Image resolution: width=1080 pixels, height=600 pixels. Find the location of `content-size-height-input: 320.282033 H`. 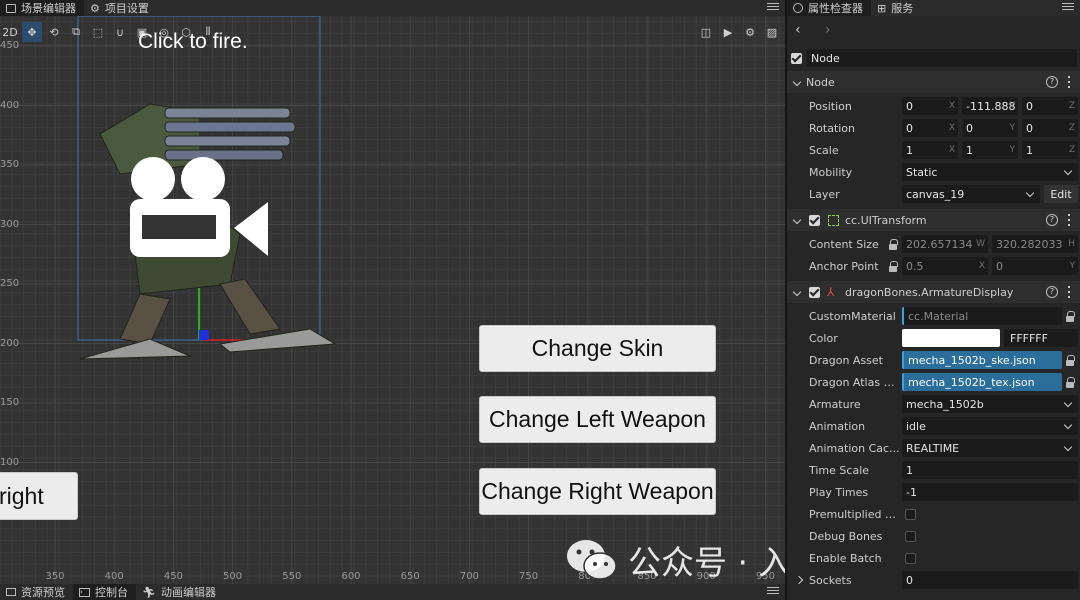

content-size-height-input: 320.282033 H is located at coordinates (1035, 244).